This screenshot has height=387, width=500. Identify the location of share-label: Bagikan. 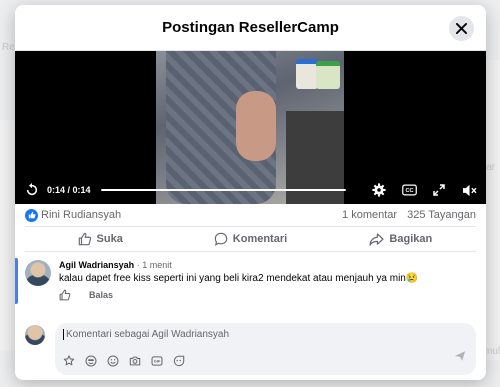
(411, 239).